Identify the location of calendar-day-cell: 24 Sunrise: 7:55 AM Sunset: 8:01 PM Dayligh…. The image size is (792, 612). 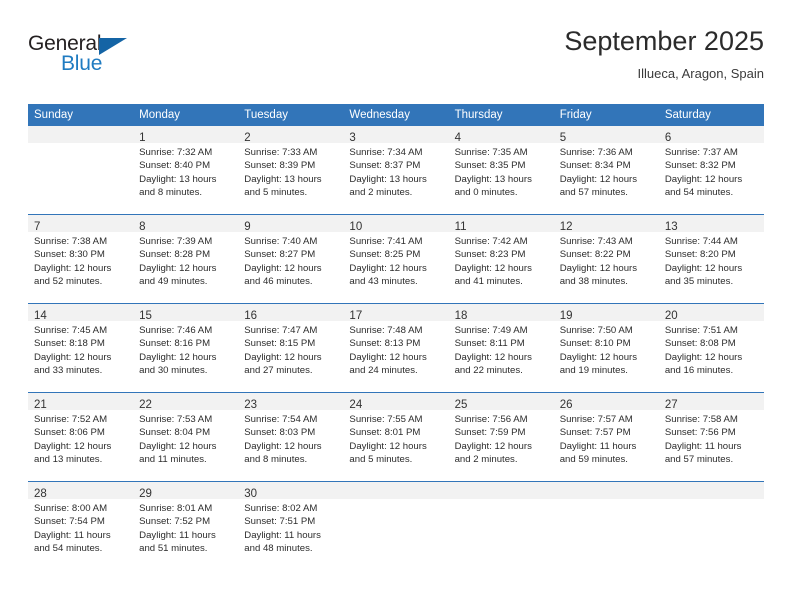
(396, 437).